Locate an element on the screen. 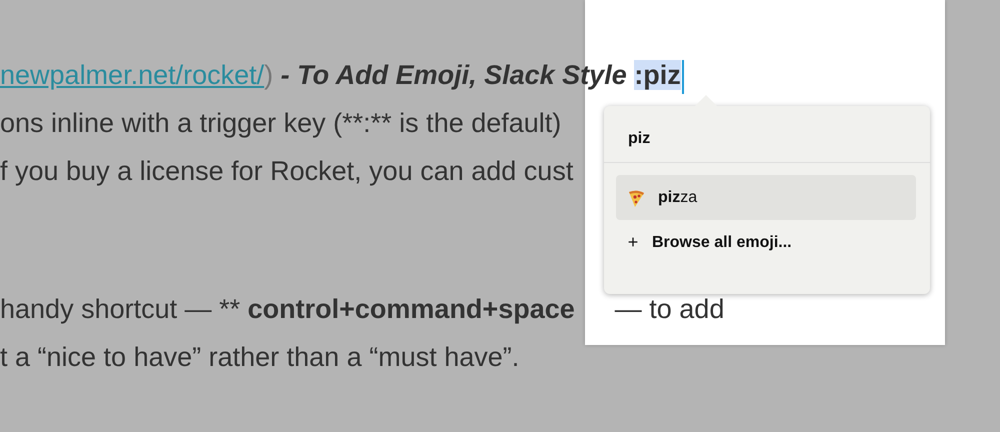 The width and height of the screenshot is (1000, 432). body-text: — to add is located at coordinates (669, 309).